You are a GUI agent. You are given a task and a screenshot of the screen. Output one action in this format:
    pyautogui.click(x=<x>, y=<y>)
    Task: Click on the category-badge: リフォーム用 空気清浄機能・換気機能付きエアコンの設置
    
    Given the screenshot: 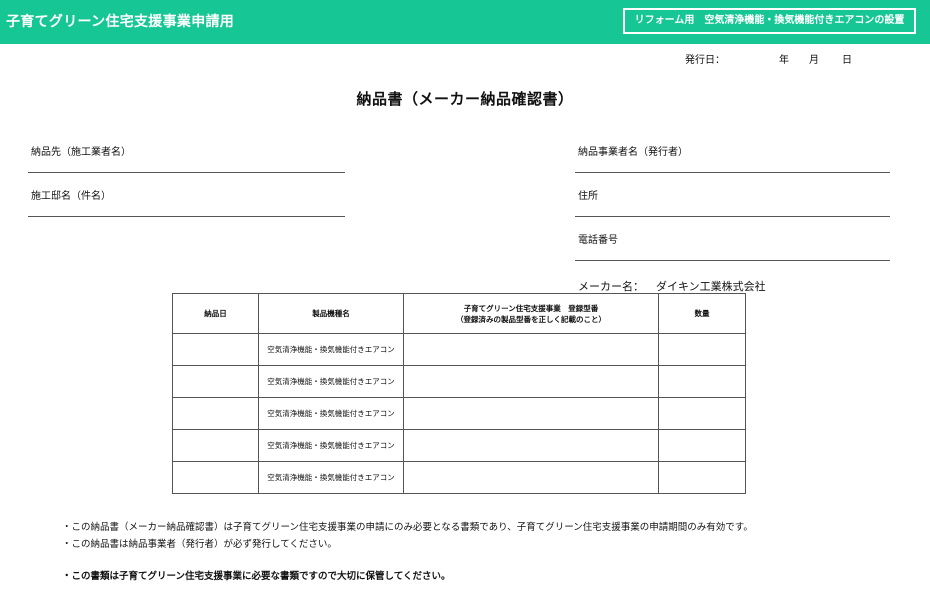 What is the action you would take?
    pyautogui.click(x=769, y=21)
    